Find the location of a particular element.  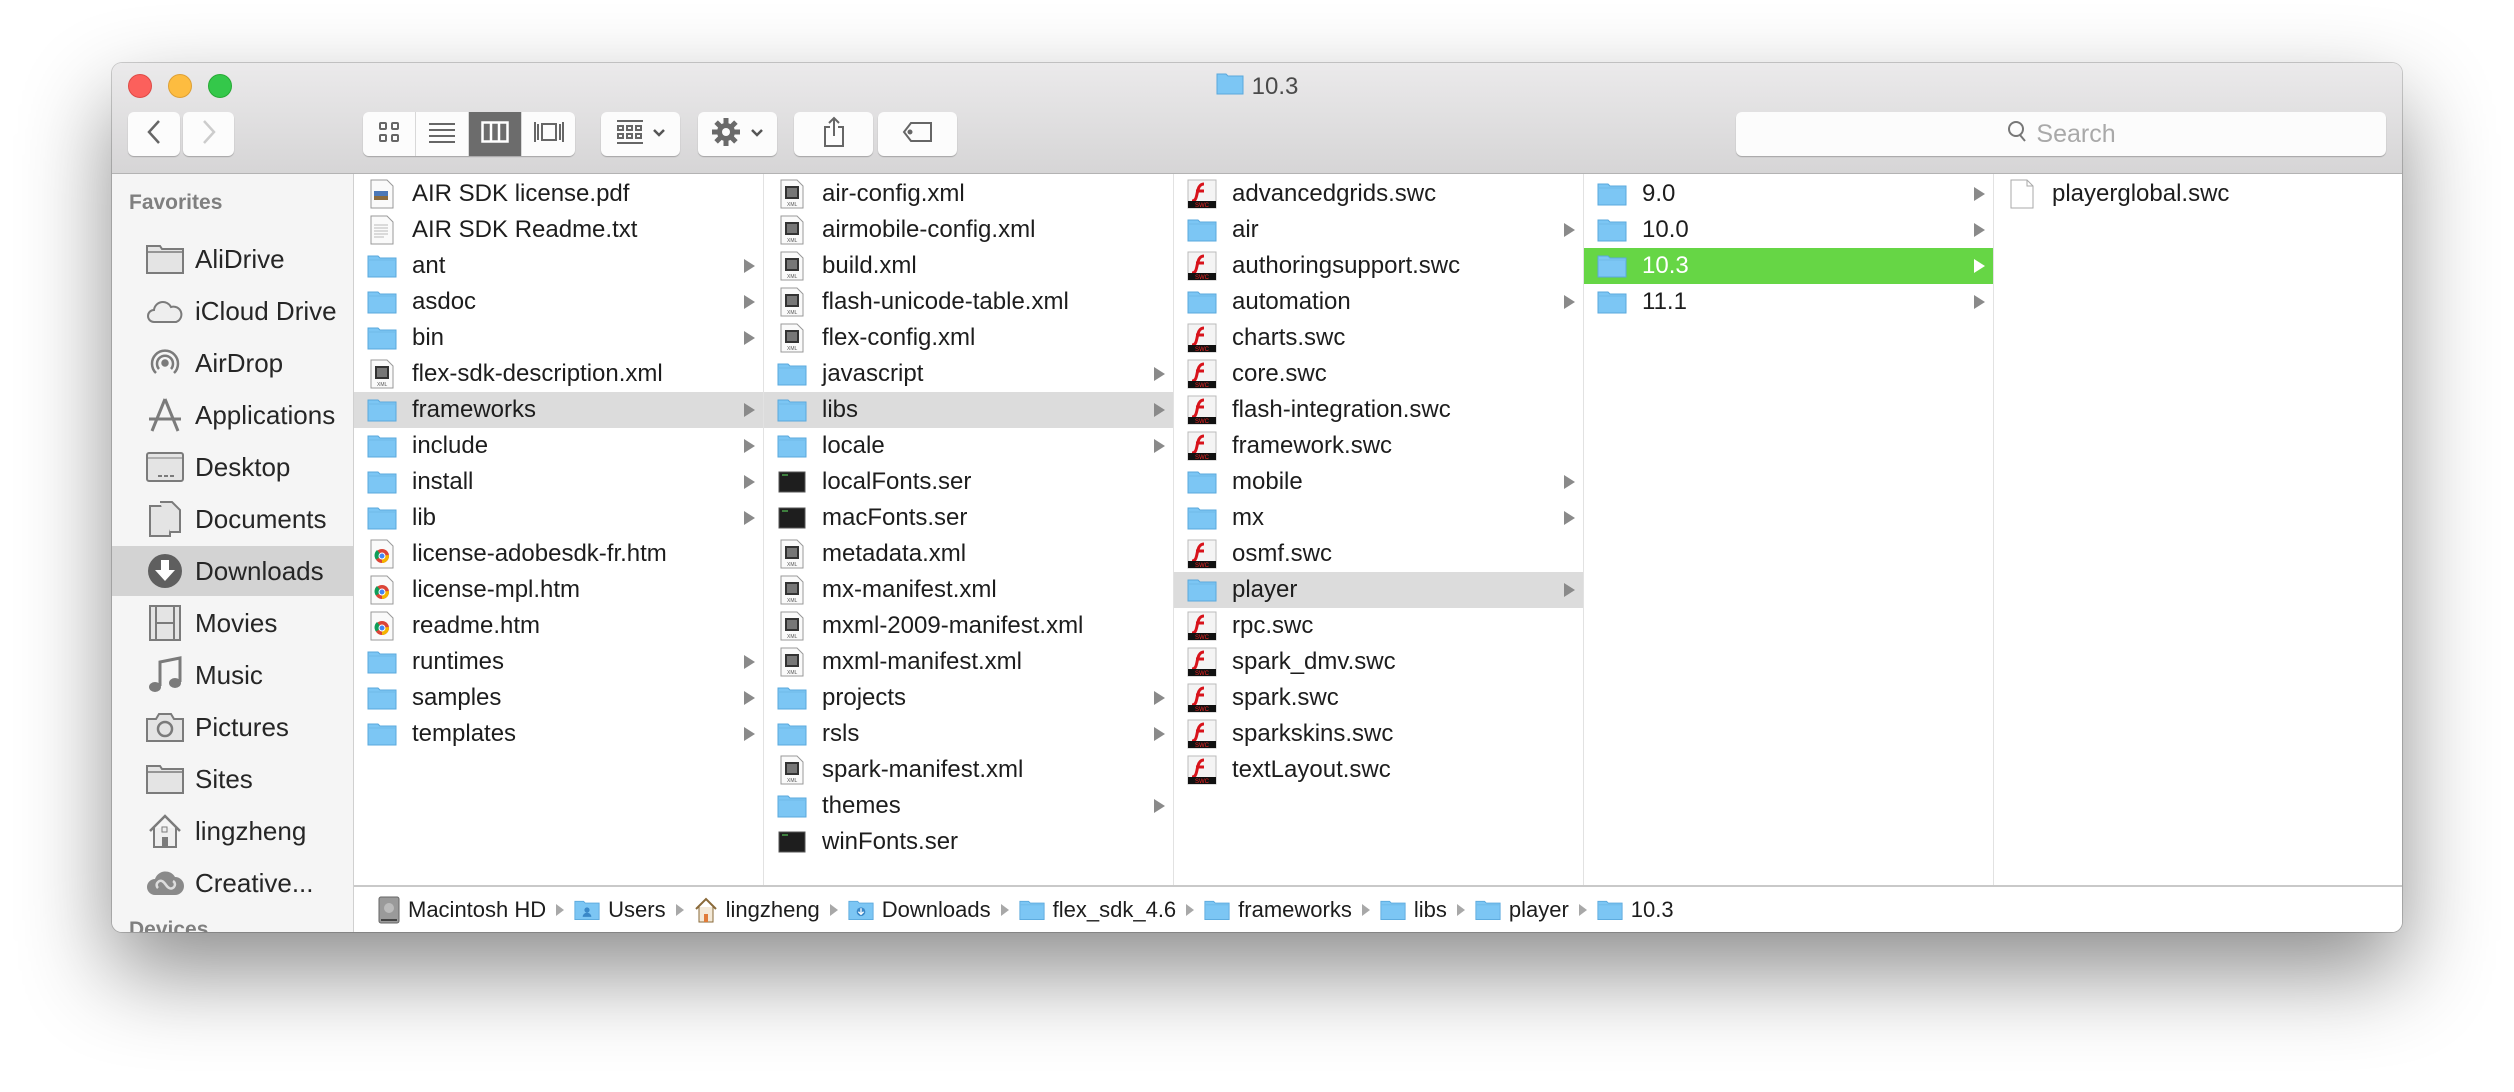

file-row: SWC spark.swc is located at coordinates (1378, 698).